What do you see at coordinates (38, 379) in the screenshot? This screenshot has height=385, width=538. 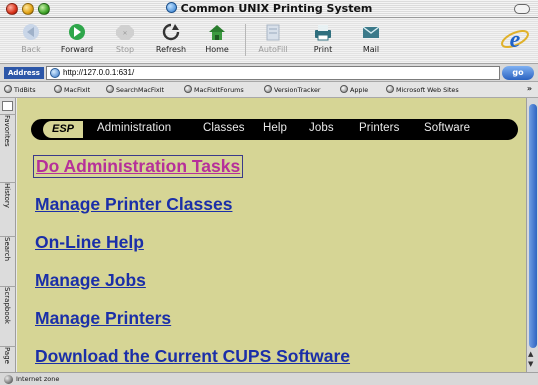 I see `status-text: Internet zone` at bounding box center [38, 379].